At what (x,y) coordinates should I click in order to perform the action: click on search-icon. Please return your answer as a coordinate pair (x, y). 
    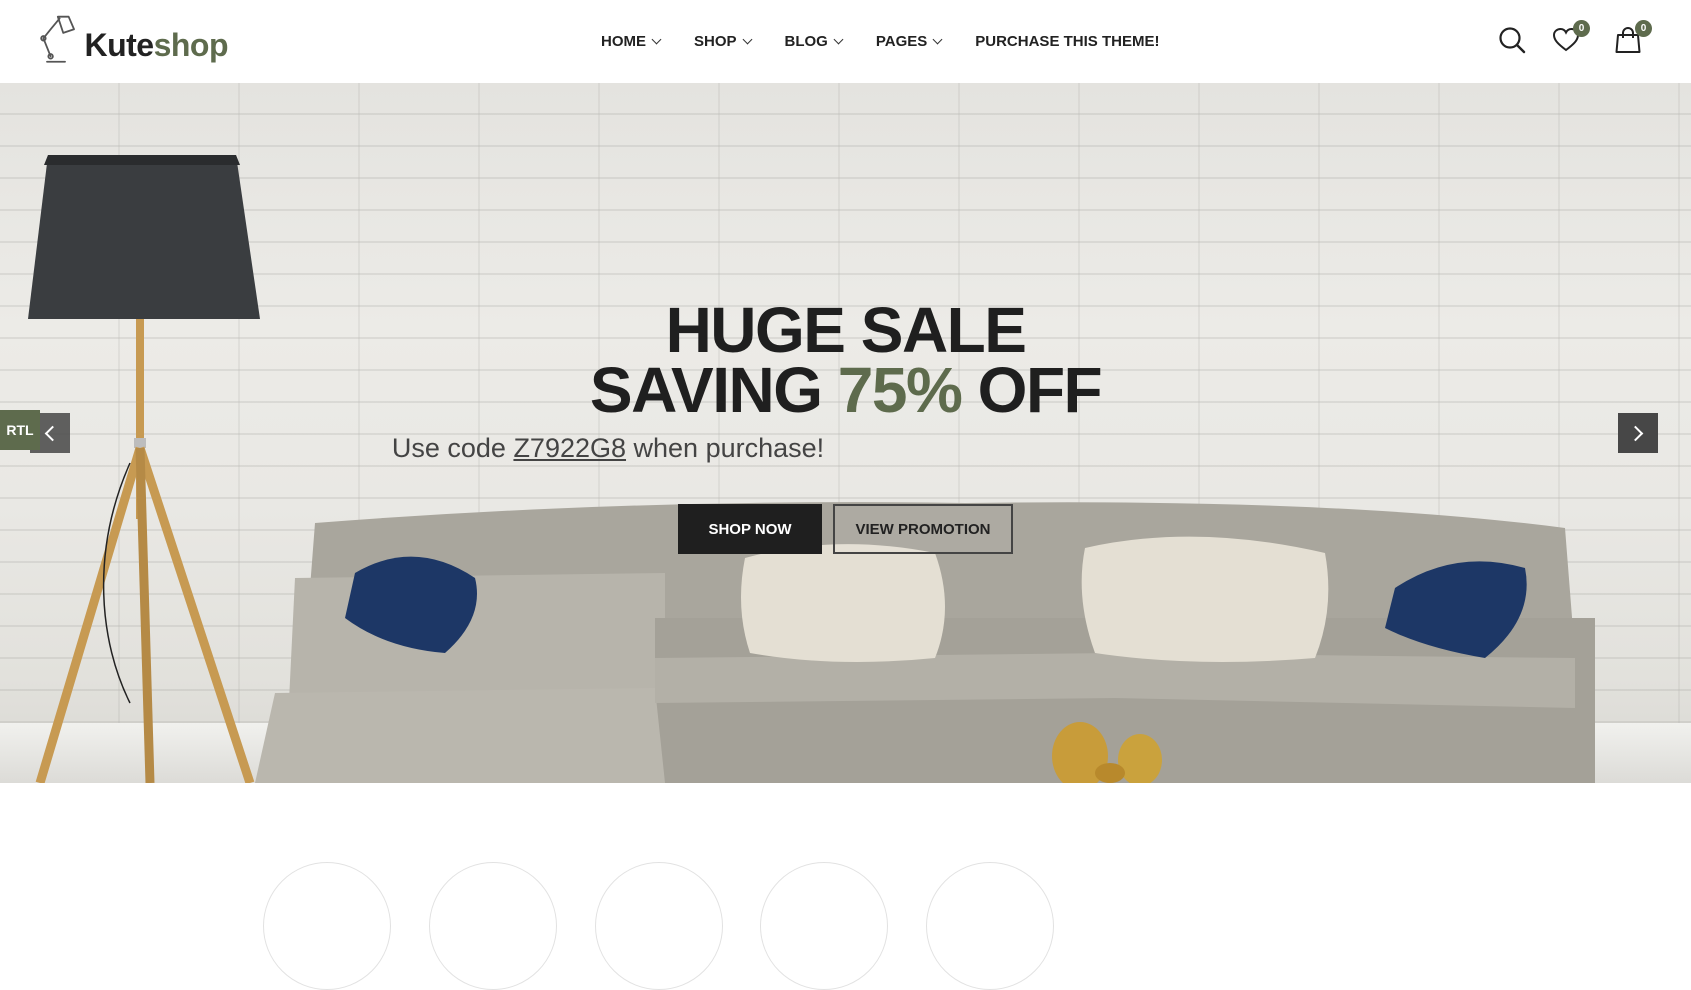
    Looking at the image, I should click on (1512, 40).